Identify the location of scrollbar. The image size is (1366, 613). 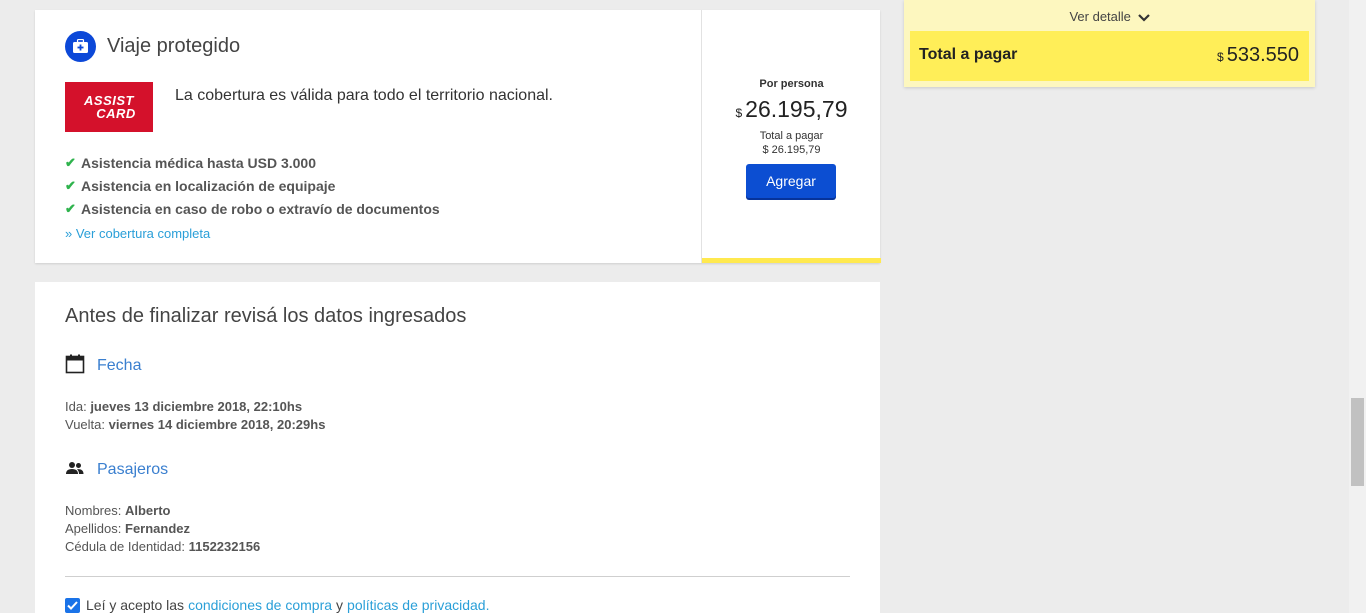
(1357, 306).